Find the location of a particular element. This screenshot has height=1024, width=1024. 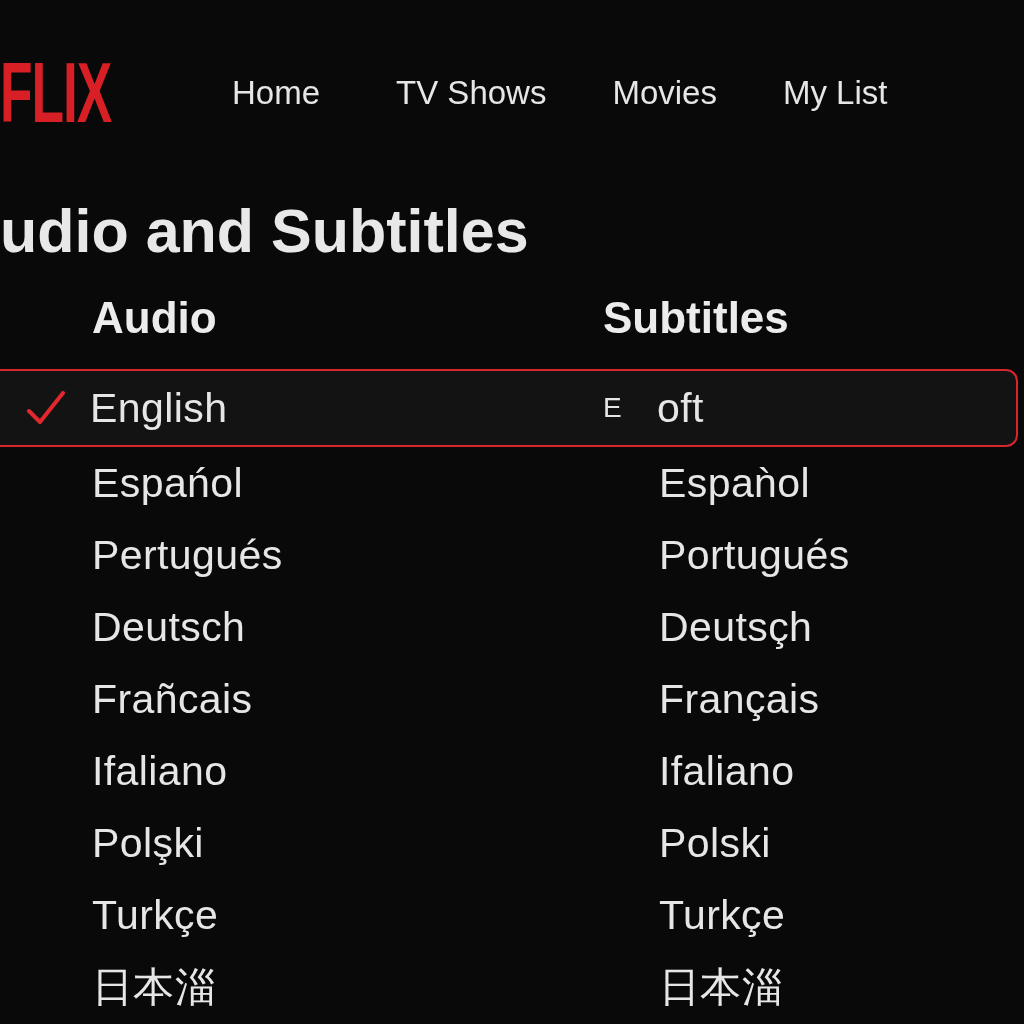

subtitle-option: Deutsçh is located at coordinates (736, 627).